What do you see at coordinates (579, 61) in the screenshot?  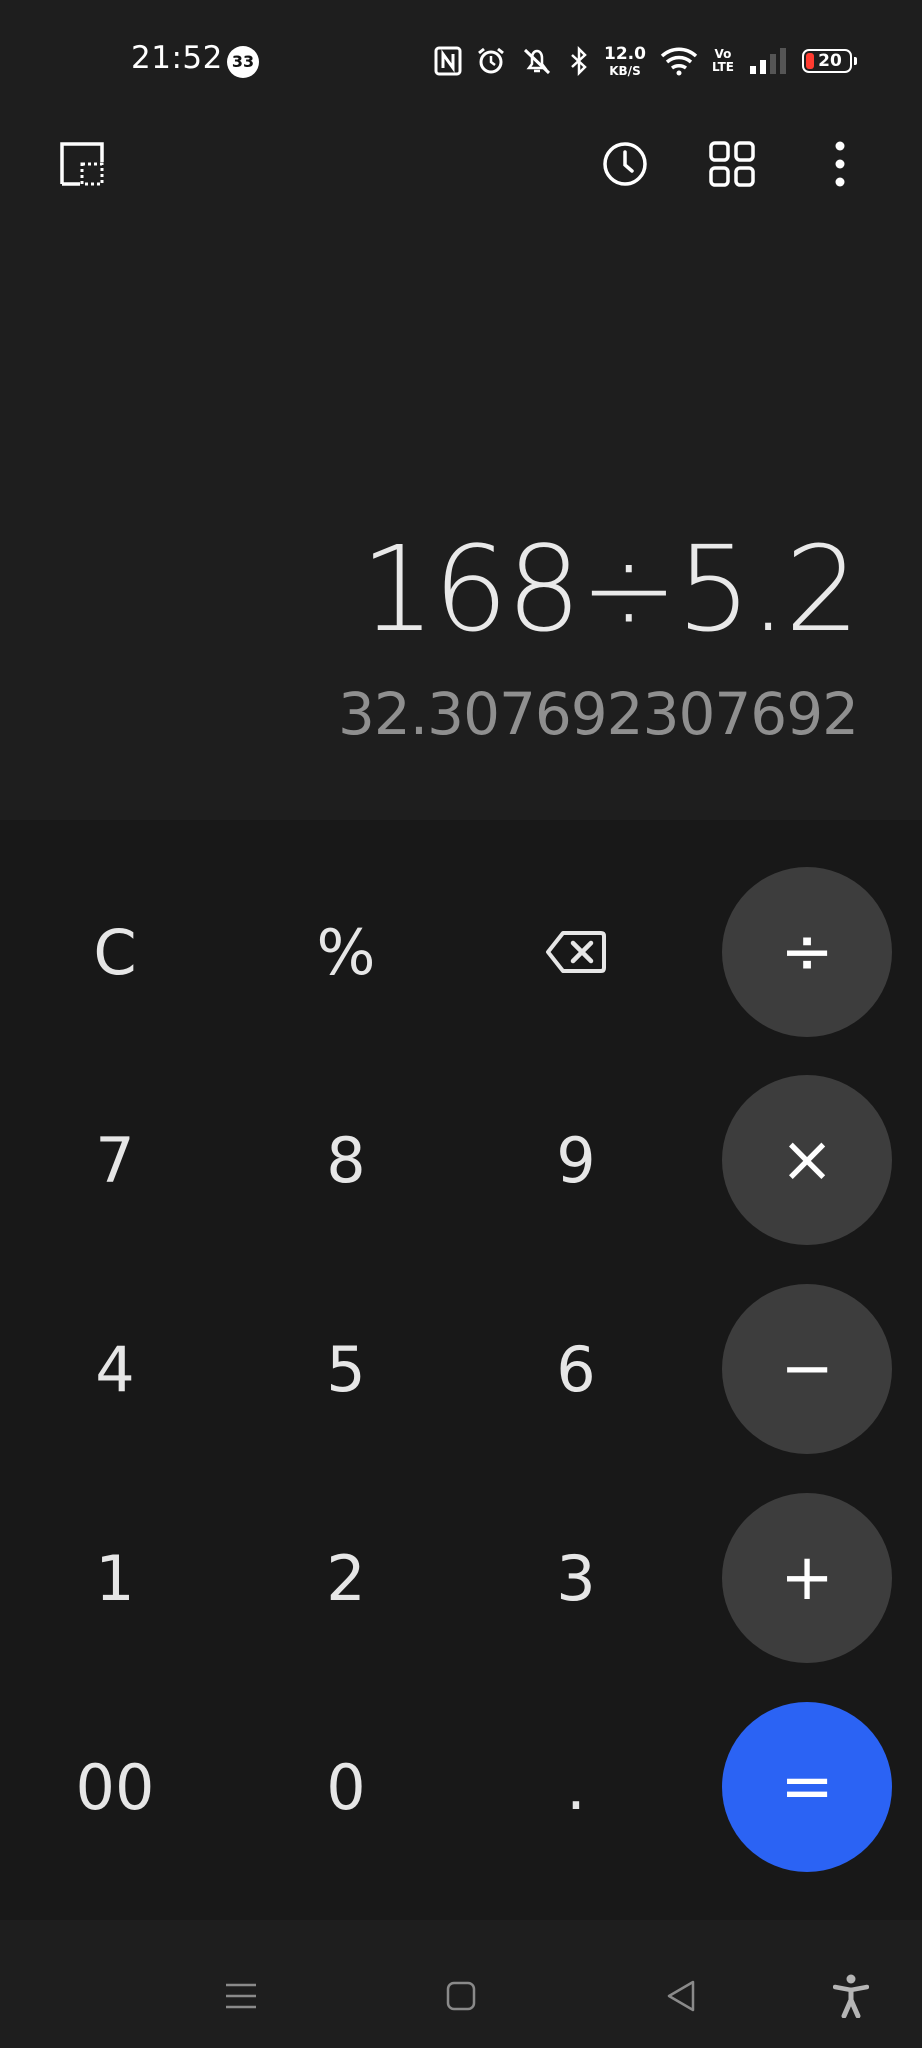 I see `bluetooth-icon` at bounding box center [579, 61].